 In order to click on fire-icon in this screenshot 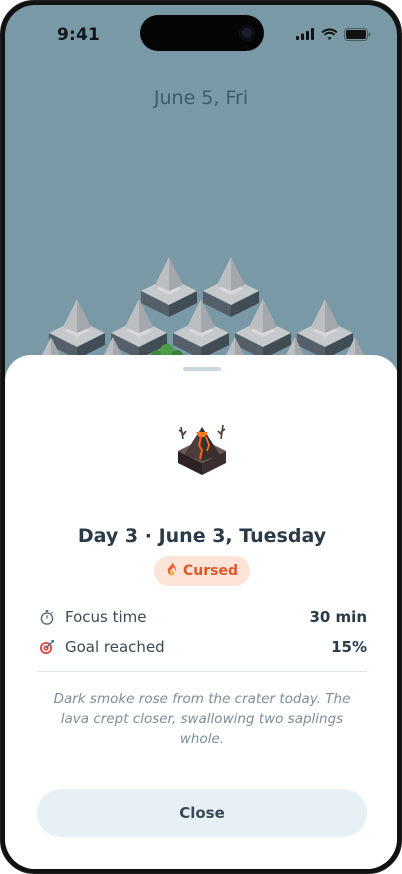, I will do `click(172, 571)`.